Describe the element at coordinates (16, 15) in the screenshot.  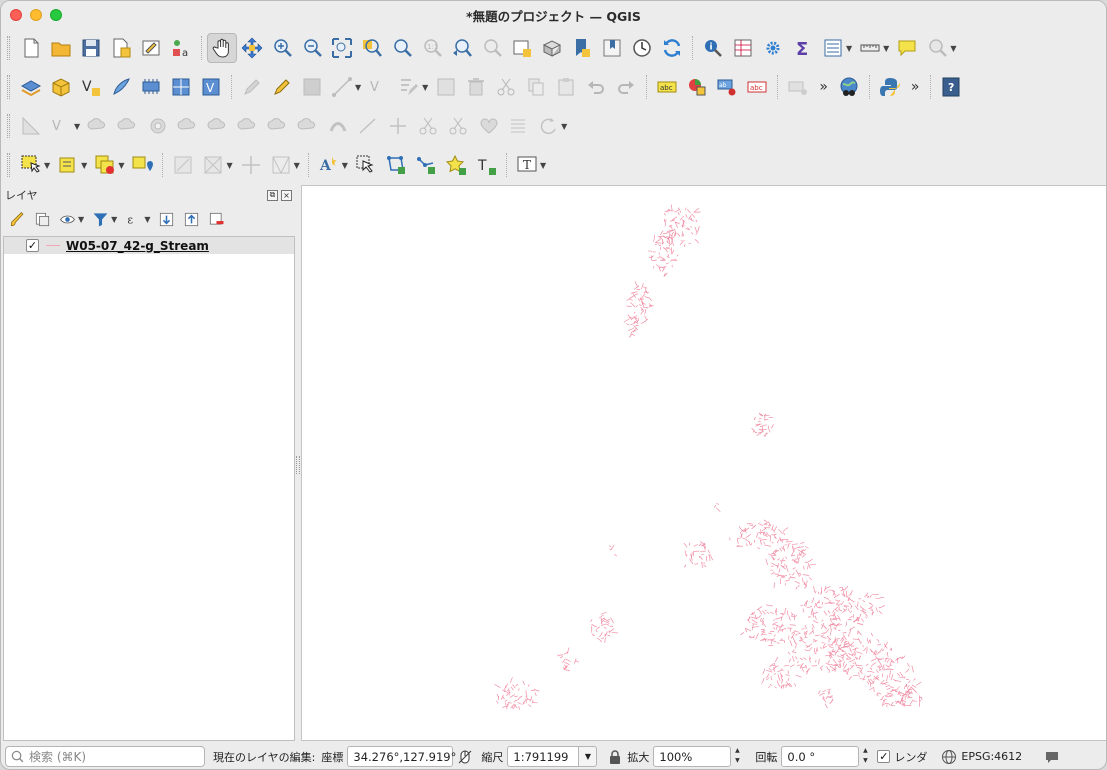
I see `close-window-button` at that location.